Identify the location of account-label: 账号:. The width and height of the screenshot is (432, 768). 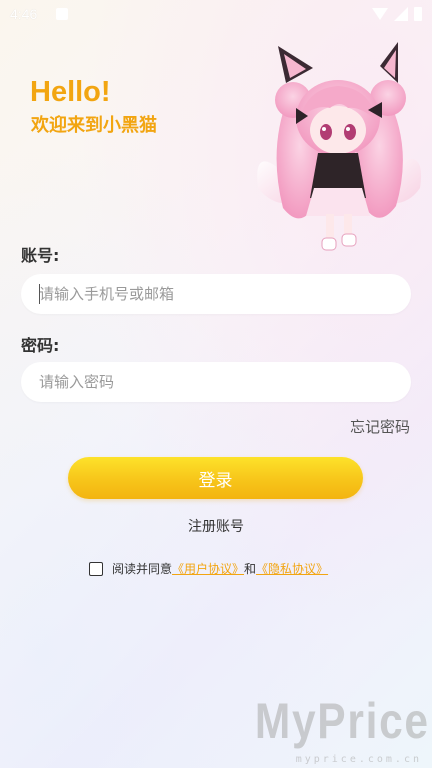
(40, 255).